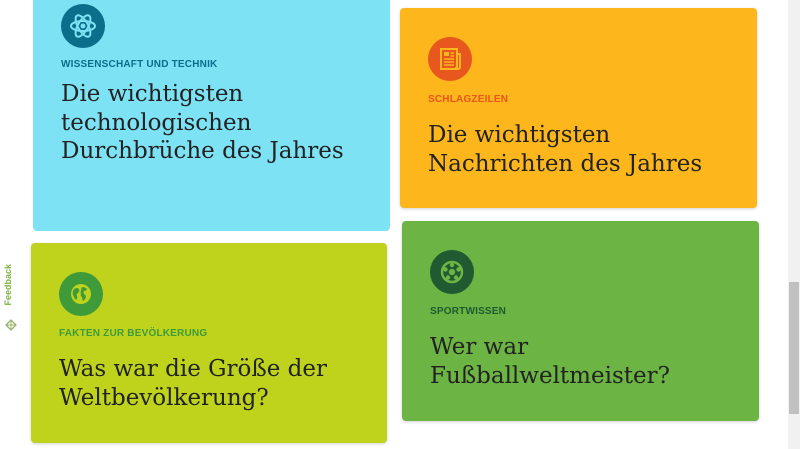 Image resolution: width=800 pixels, height=449 pixels. What do you see at coordinates (468, 311) in the screenshot?
I see `card-category: Sportwissen` at bounding box center [468, 311].